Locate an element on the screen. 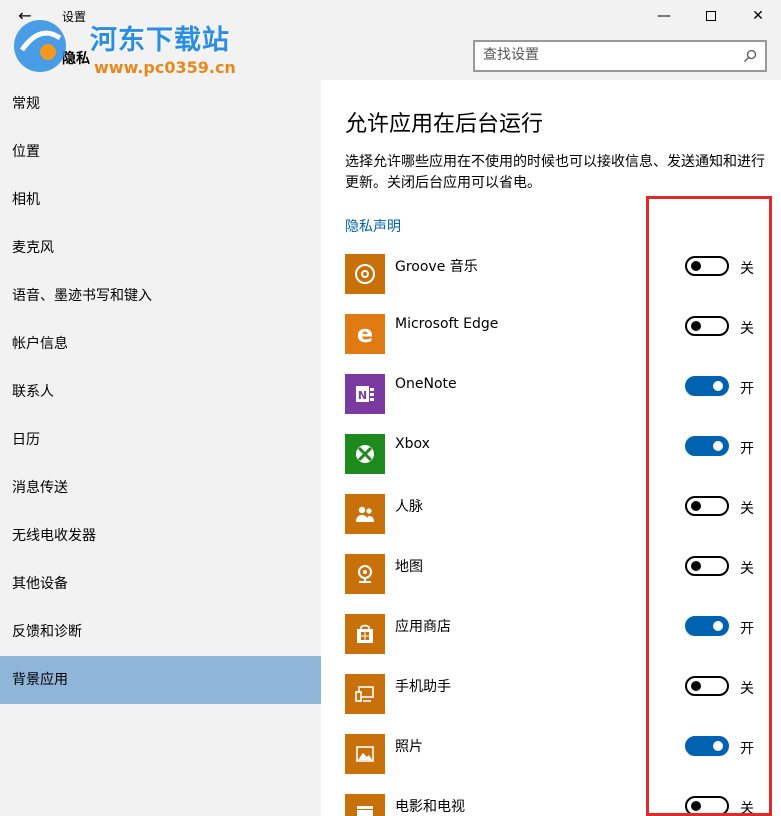  app-name: 照片 is located at coordinates (409, 747).